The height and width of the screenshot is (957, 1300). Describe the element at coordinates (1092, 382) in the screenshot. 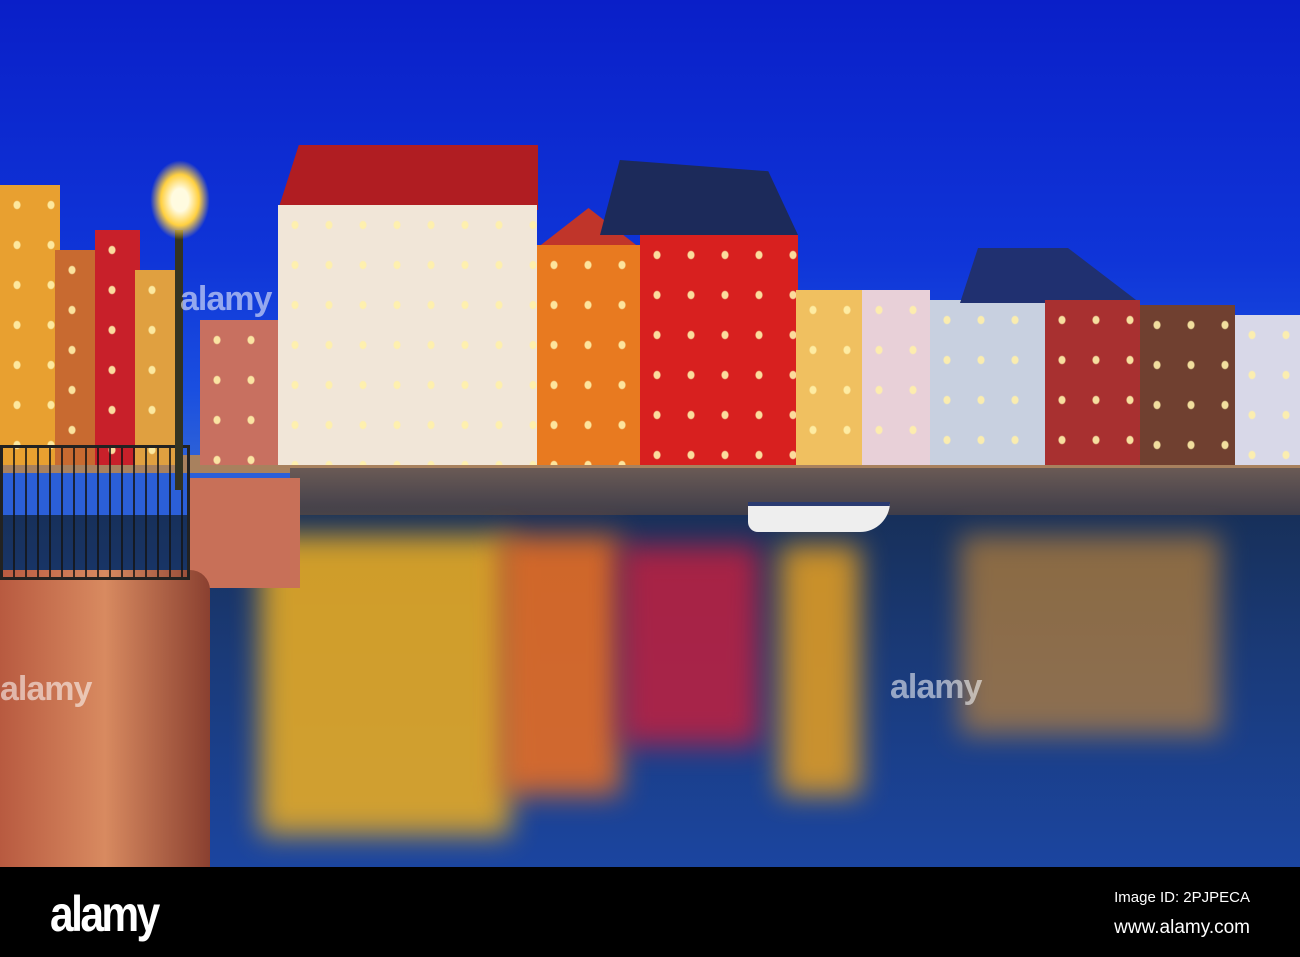

I see `building-red-brown` at that location.